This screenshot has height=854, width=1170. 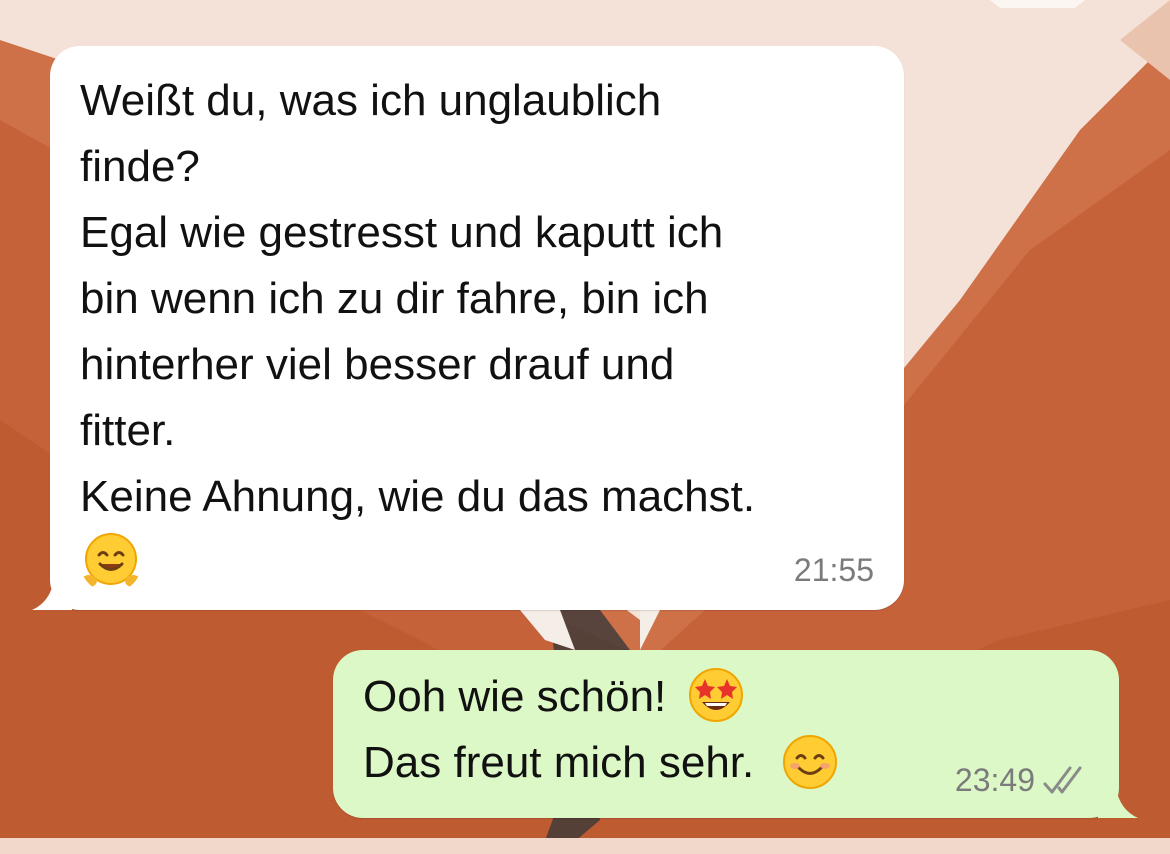 What do you see at coordinates (111, 560) in the screenshot?
I see `hugging-face-emoji-icon` at bounding box center [111, 560].